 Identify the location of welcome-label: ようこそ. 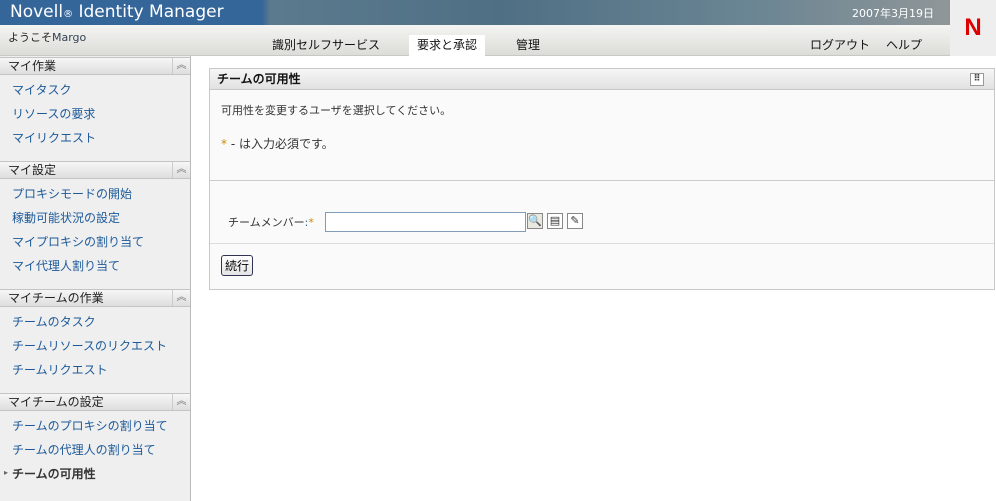
(30, 37).